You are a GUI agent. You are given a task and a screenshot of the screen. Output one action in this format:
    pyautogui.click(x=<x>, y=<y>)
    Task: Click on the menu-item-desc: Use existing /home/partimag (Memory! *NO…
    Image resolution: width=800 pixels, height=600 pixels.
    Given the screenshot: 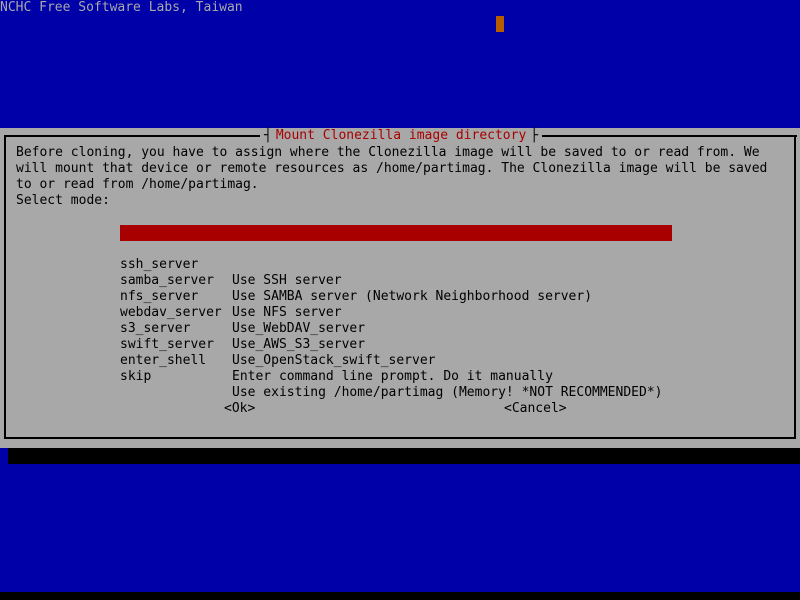 What is the action you would take?
    pyautogui.click(x=447, y=392)
    